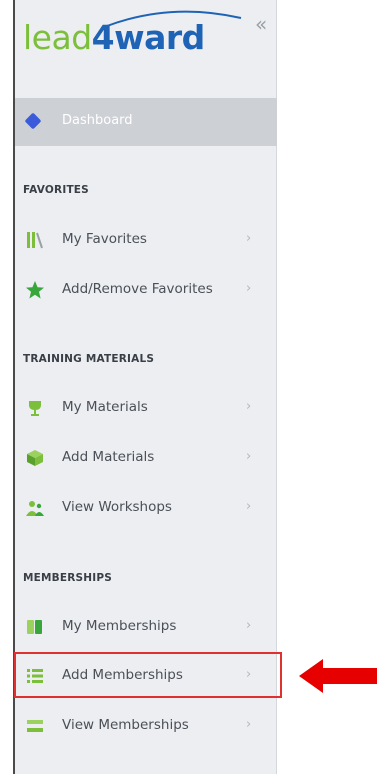 This screenshot has width=385, height=774. What do you see at coordinates (137, 289) in the screenshot?
I see `sidebar-item-label: Add/Remove Favorites` at bounding box center [137, 289].